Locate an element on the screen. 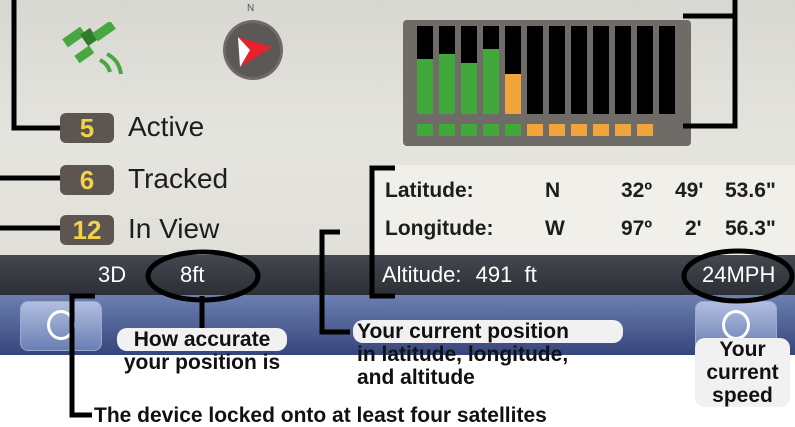 The height and width of the screenshot is (427, 795). latitude-sec: 53.6" is located at coordinates (750, 190).